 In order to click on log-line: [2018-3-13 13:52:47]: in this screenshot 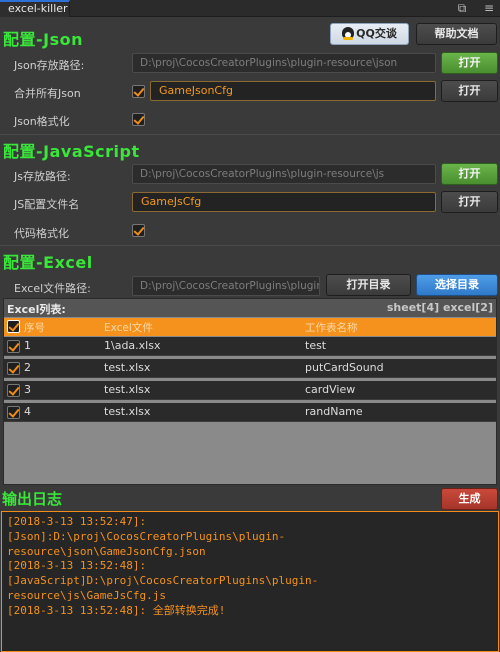, I will do `click(77, 521)`.